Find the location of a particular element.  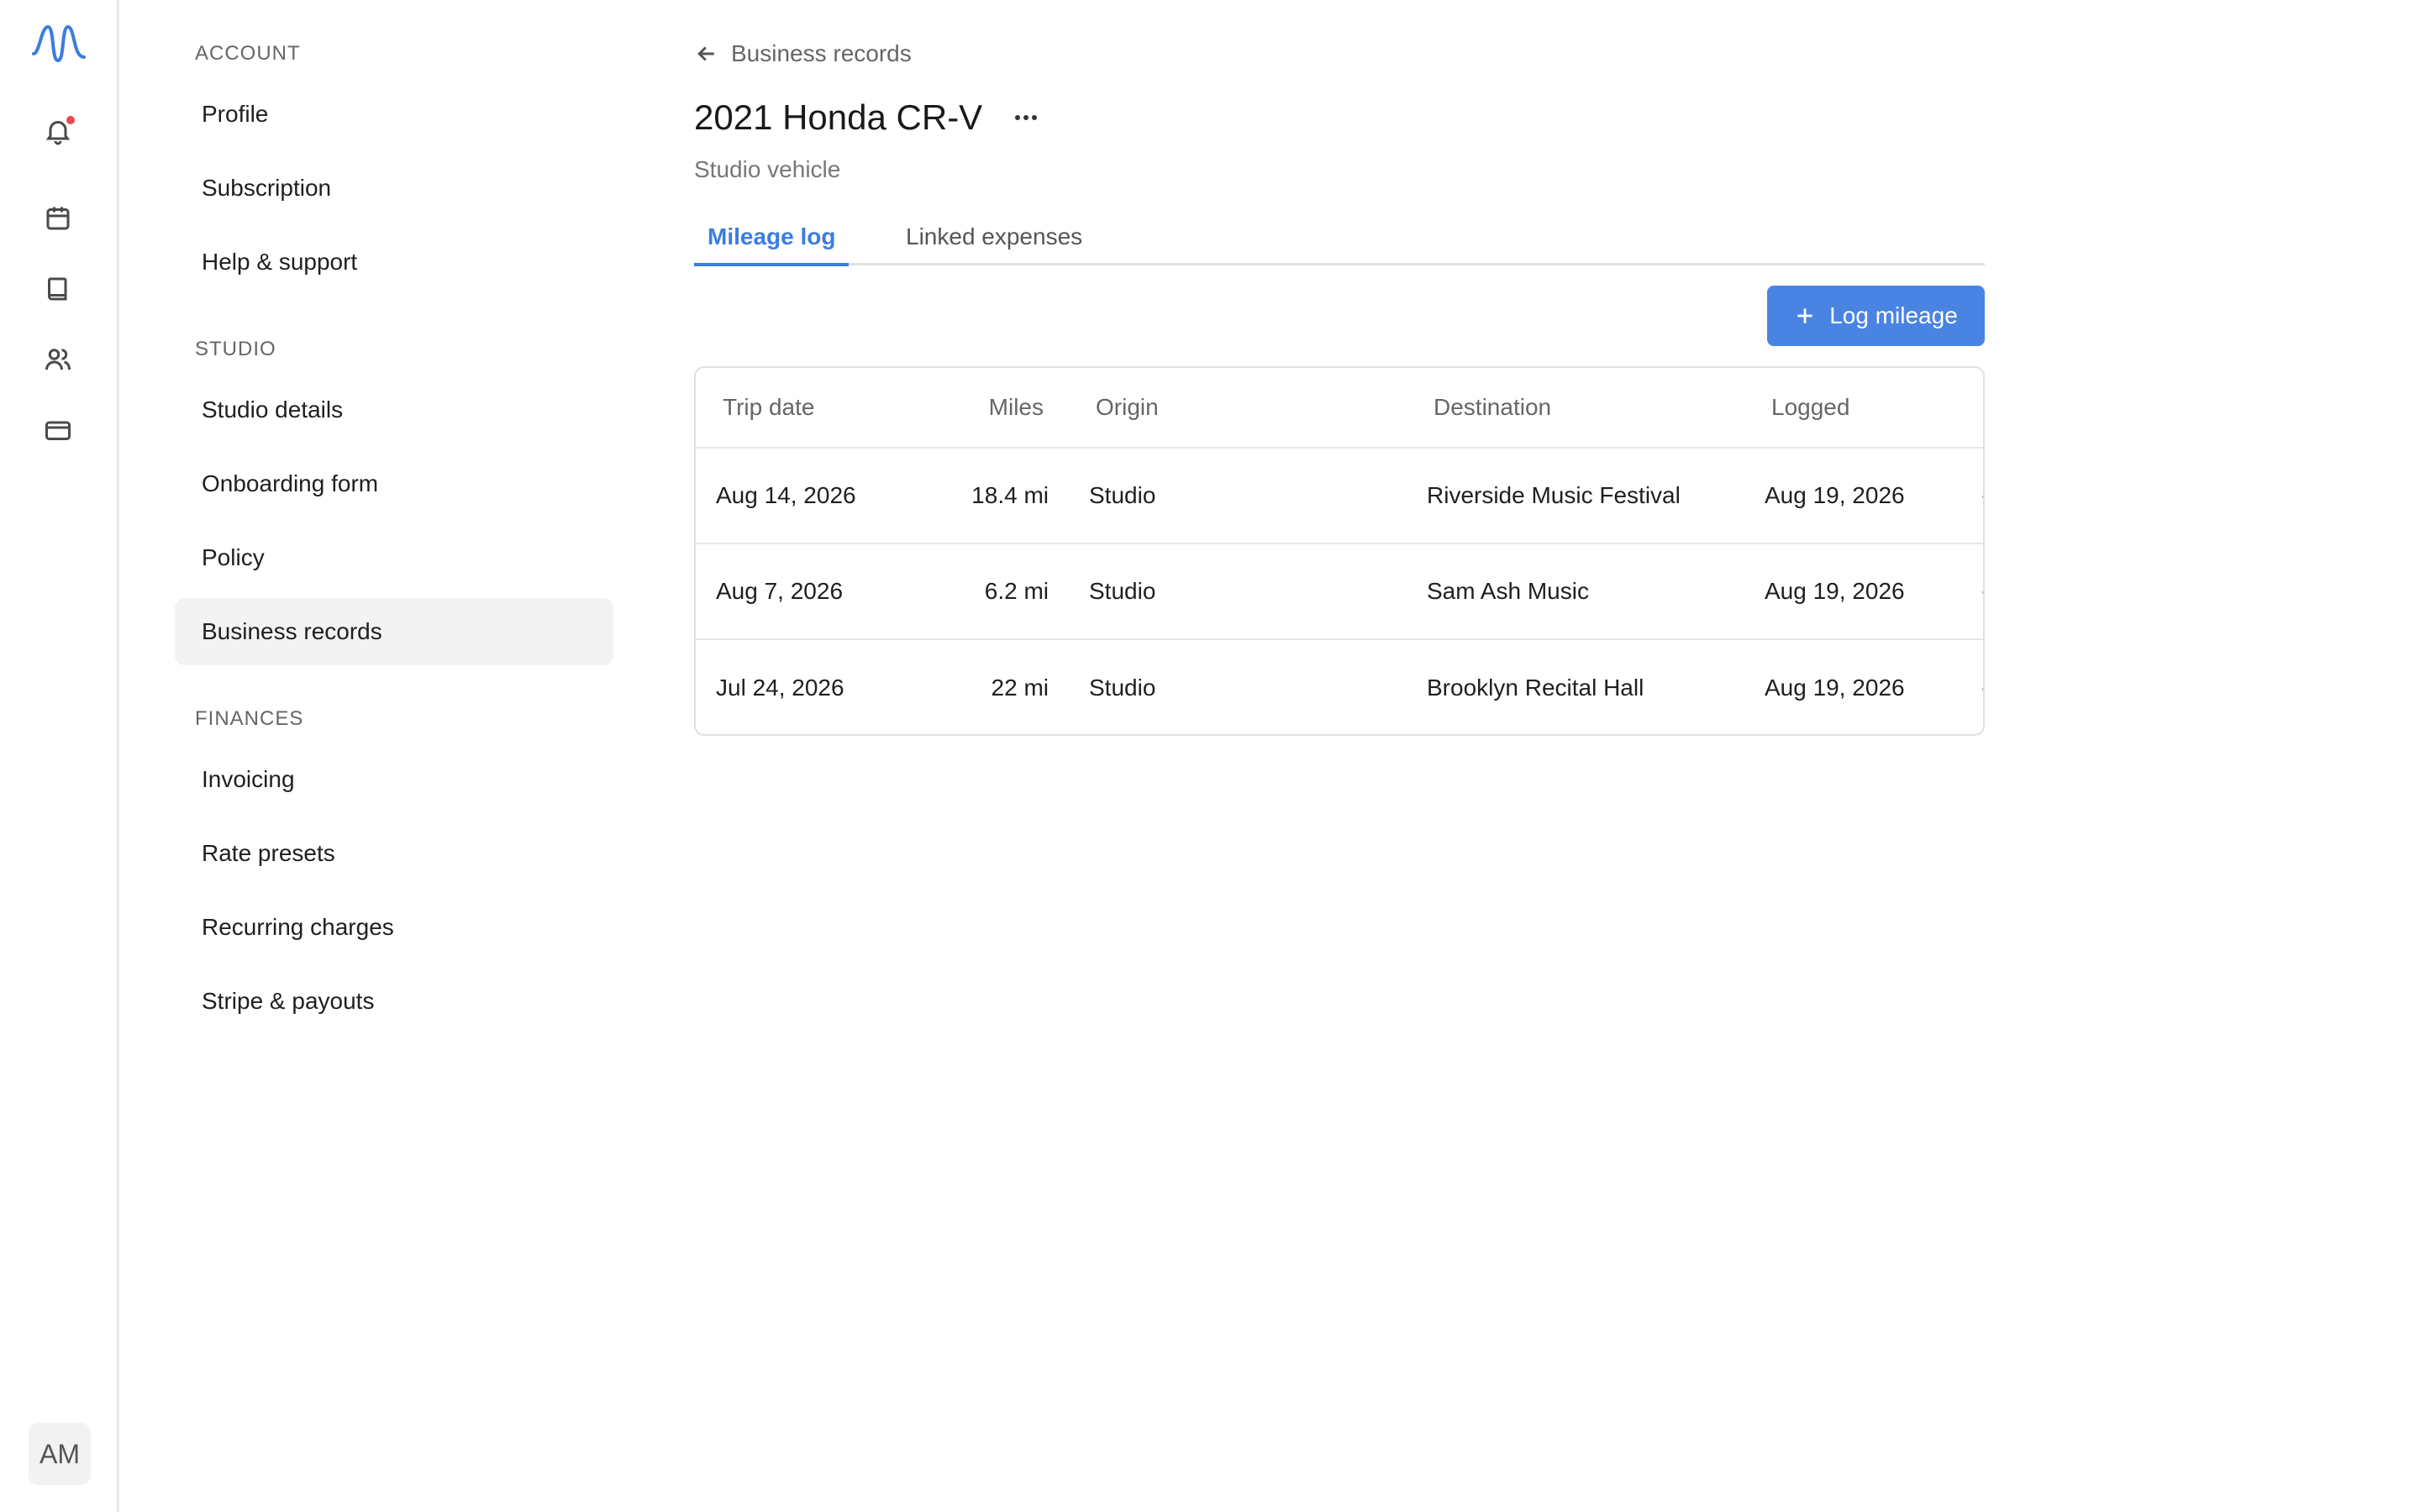

section-label-studio: STUDIO is located at coordinates (235, 349).